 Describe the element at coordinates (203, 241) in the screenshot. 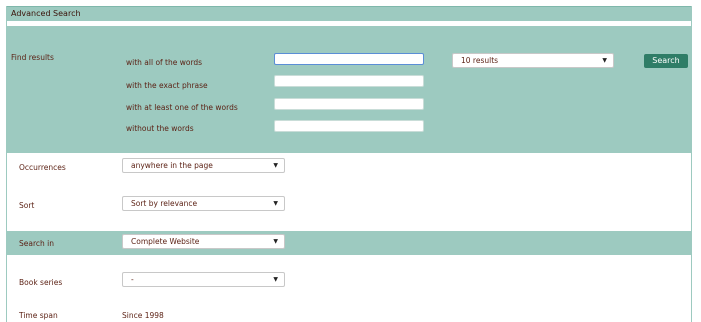

I see `search-in-select: Complete Website ▼` at that location.